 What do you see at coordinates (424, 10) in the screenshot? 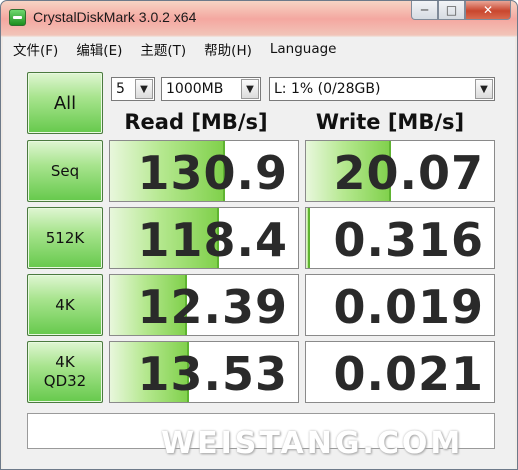
I see `minimize-button: ─` at bounding box center [424, 10].